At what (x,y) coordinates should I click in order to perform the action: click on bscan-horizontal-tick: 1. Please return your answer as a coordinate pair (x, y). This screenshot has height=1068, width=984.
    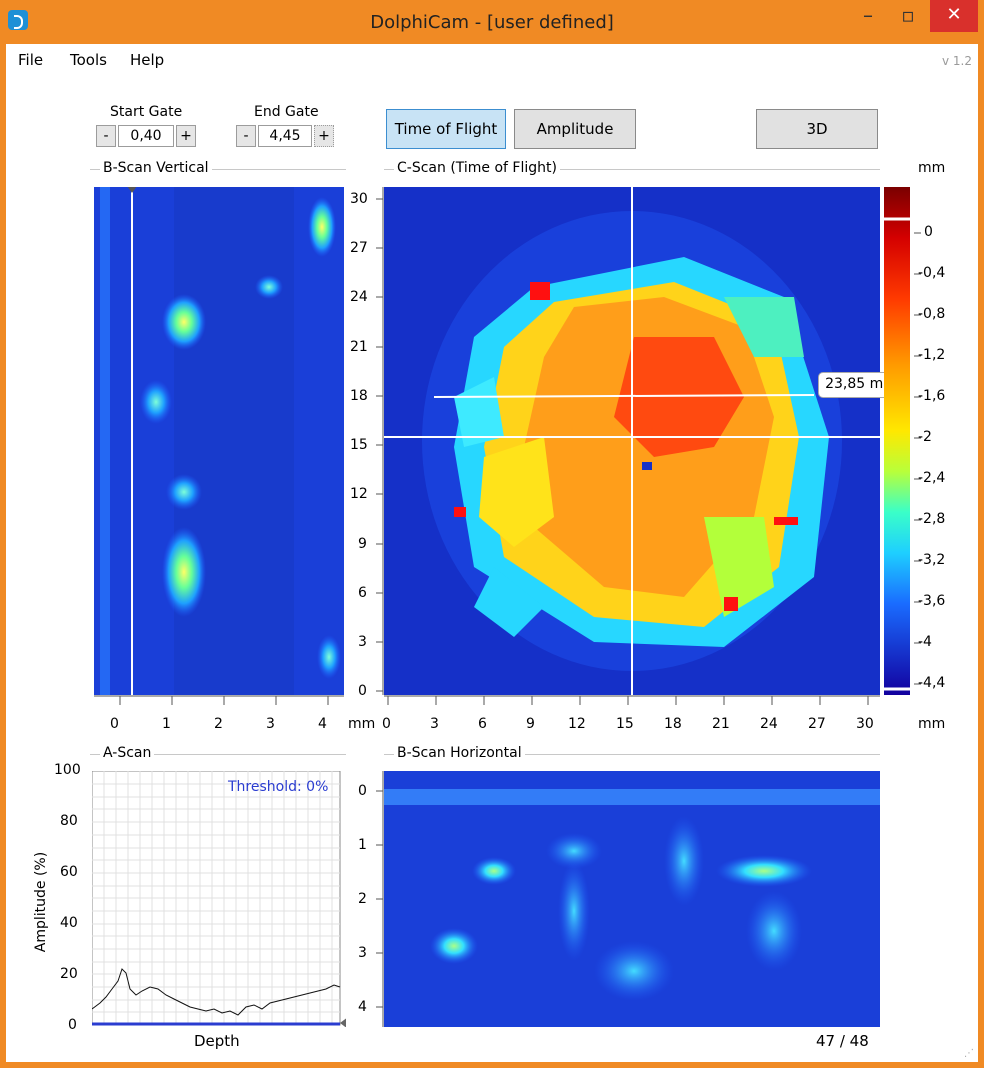
    Looking at the image, I should click on (362, 845).